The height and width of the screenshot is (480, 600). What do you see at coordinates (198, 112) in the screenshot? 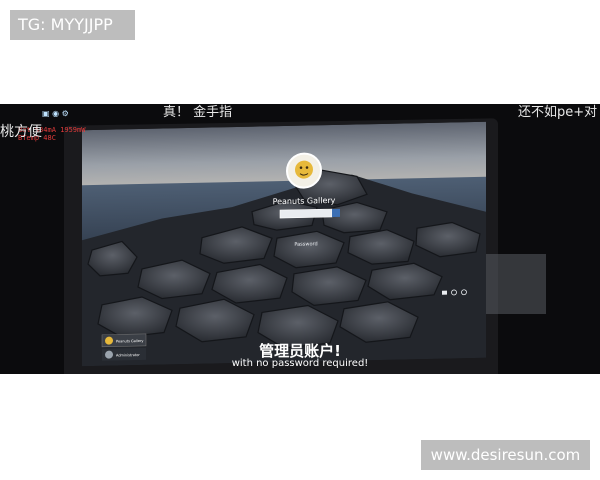
I see `video-caption-left: 真！ 金手指` at bounding box center [198, 112].